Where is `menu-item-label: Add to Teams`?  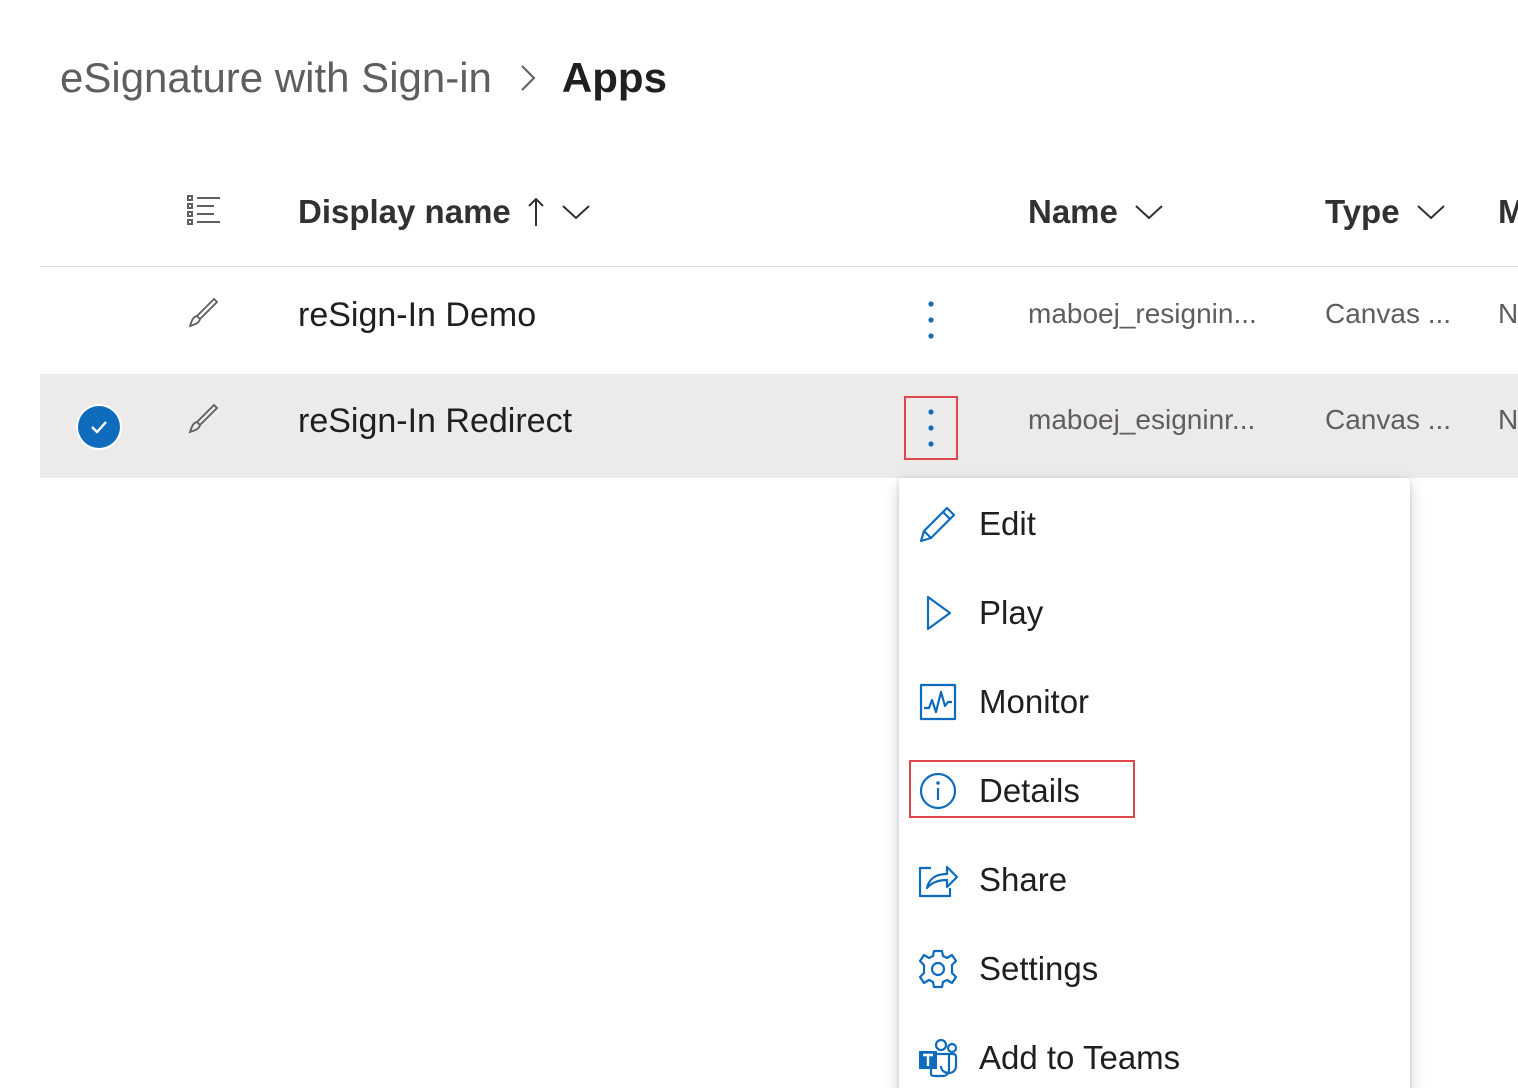
menu-item-label: Add to Teams is located at coordinates (1080, 1057).